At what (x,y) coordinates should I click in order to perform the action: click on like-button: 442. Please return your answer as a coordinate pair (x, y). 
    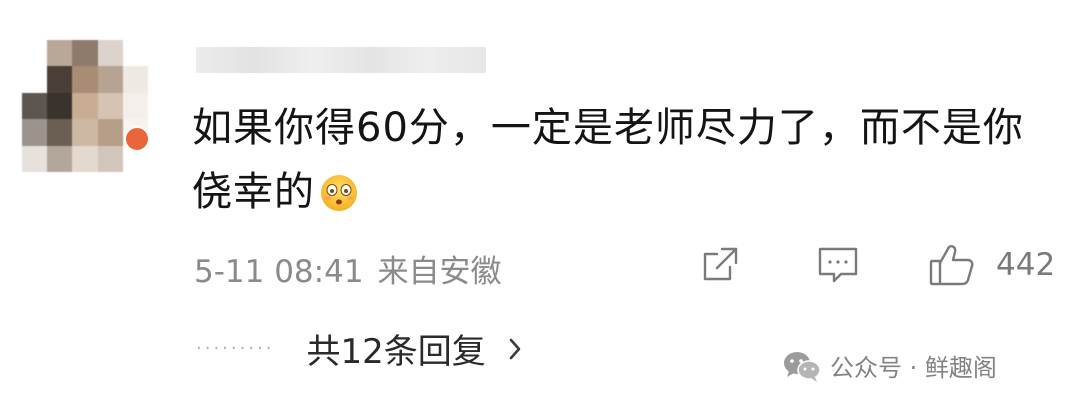
    Looking at the image, I should click on (991, 265).